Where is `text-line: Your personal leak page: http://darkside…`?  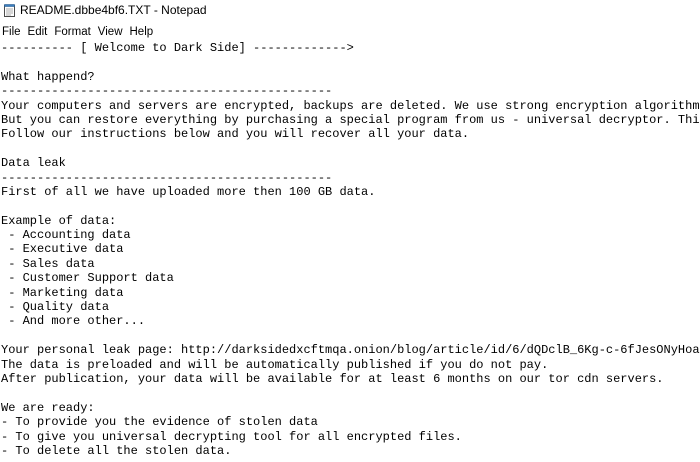
text-line: Your personal leak page: http://darkside… is located at coordinates (350, 350).